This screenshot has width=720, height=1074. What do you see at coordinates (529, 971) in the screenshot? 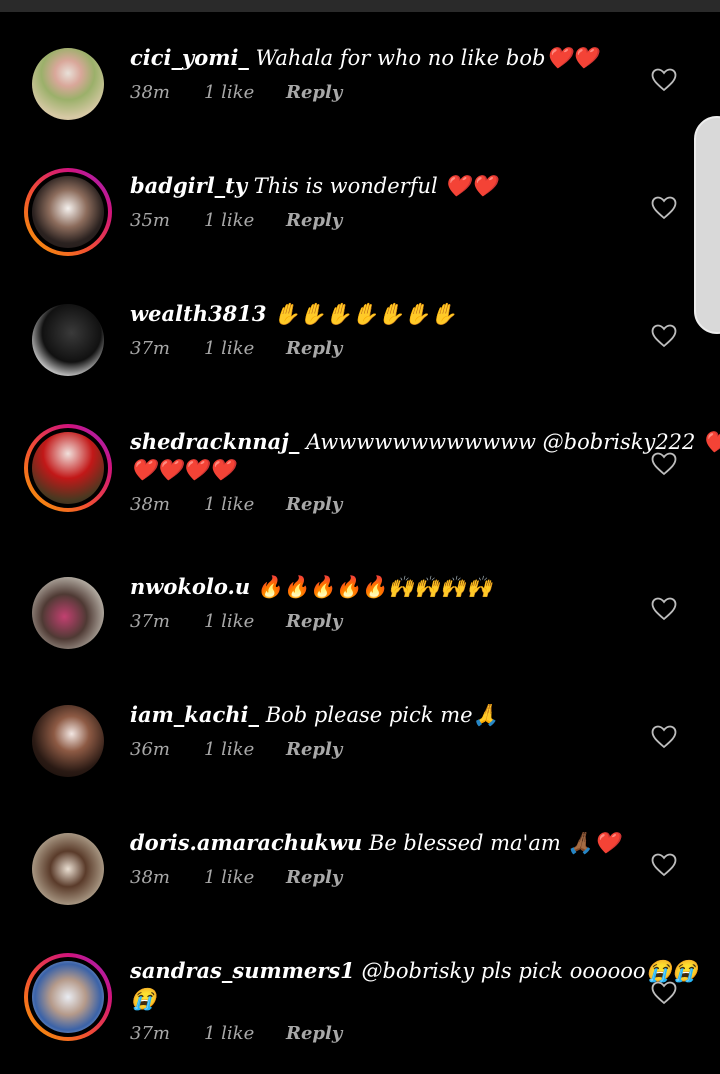
I see `comment-text: @bobrisky pls pick oooooo😭😭` at bounding box center [529, 971].